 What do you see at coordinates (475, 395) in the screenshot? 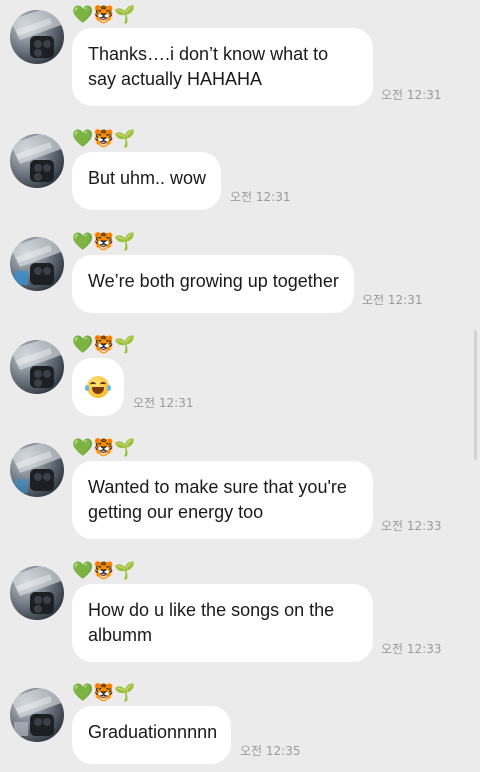
I see `scrollbar` at bounding box center [475, 395].